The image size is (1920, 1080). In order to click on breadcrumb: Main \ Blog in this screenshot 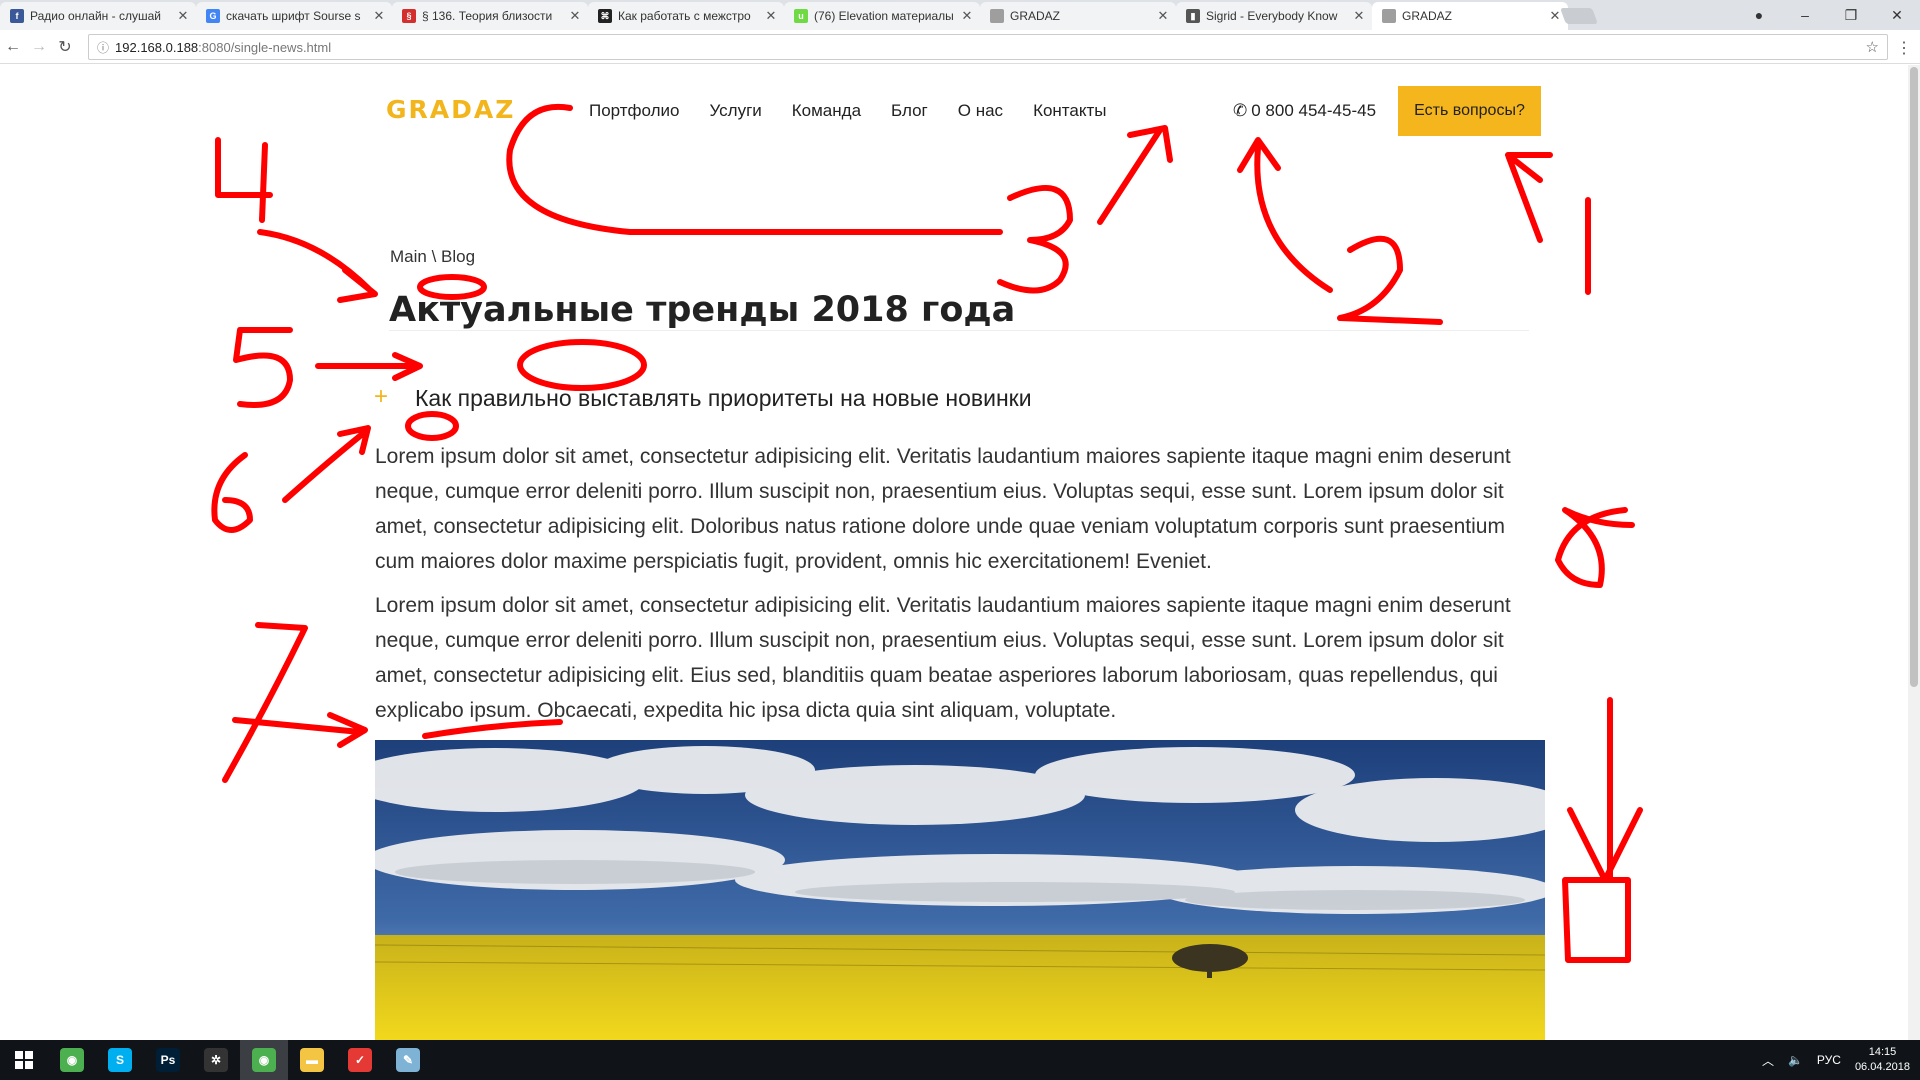, I will do `click(433, 256)`.